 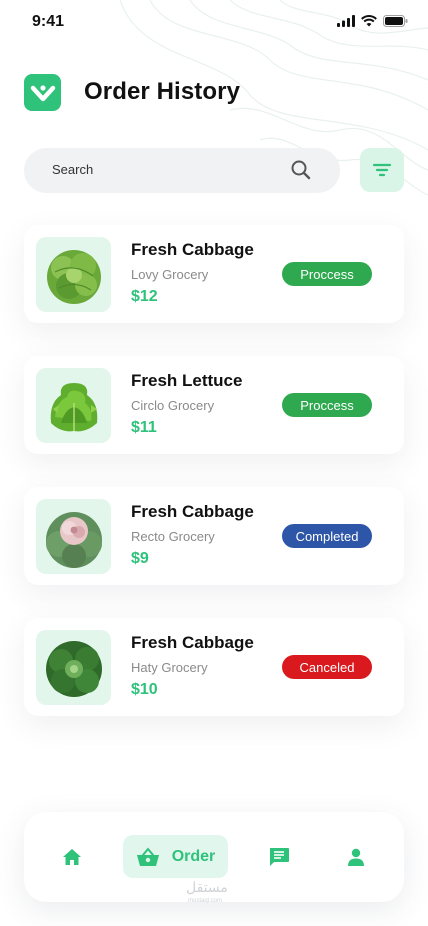 What do you see at coordinates (144, 296) in the screenshot?
I see `item-price: $12` at bounding box center [144, 296].